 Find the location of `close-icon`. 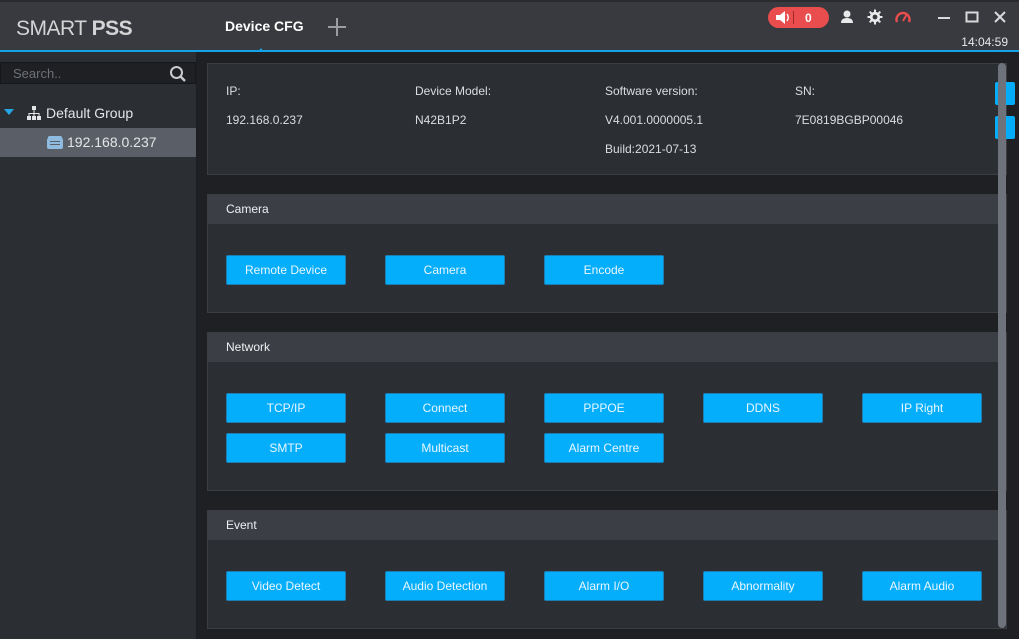

close-icon is located at coordinates (1000, 17).